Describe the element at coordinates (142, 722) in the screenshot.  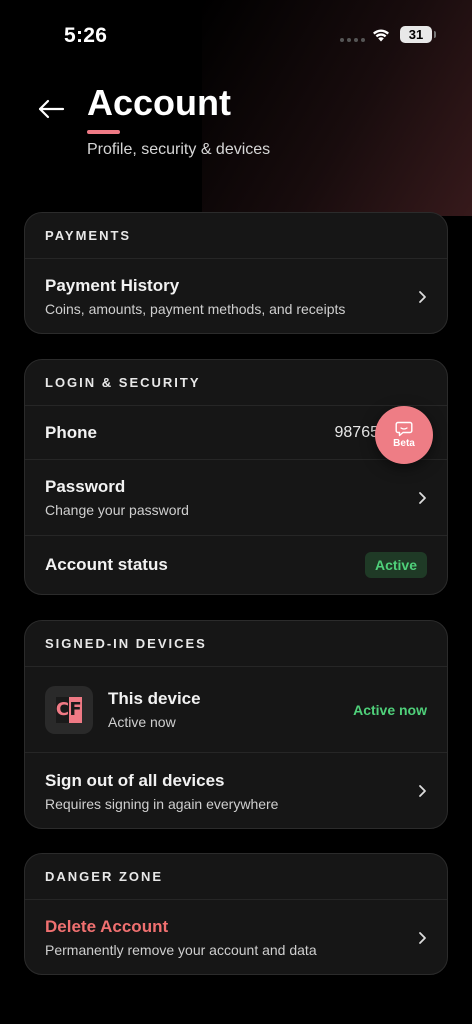
I see `this-device-subtitle: Active now` at that location.